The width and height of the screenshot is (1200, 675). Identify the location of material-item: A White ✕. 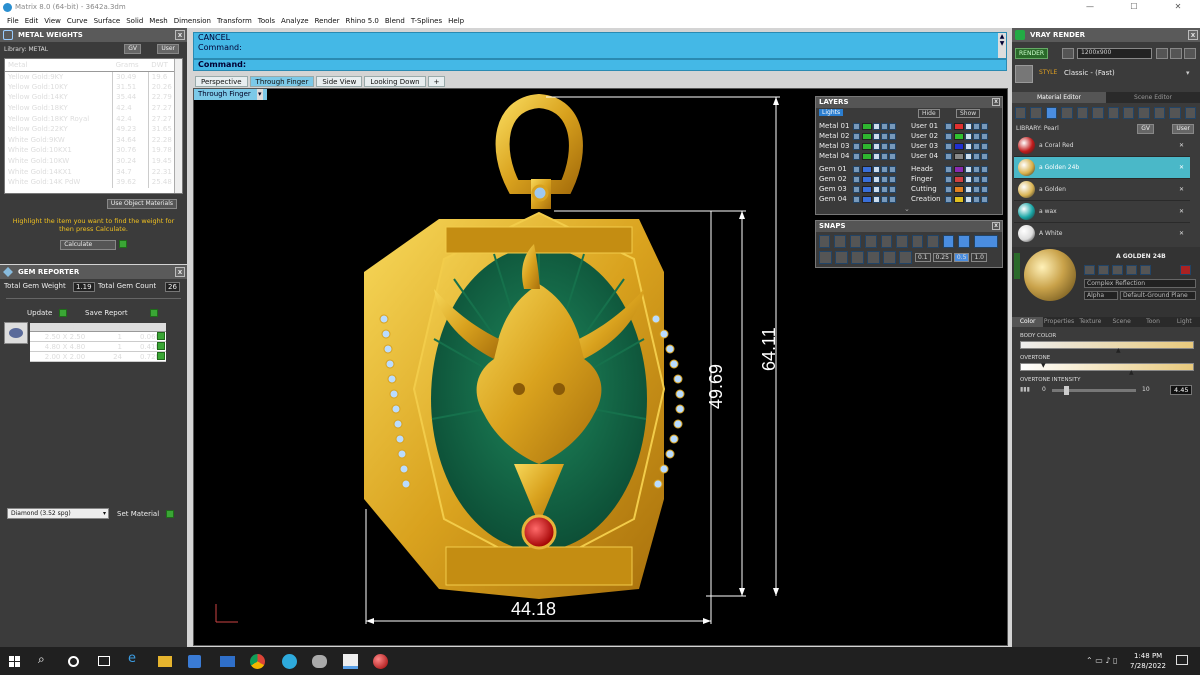
(1102, 233).